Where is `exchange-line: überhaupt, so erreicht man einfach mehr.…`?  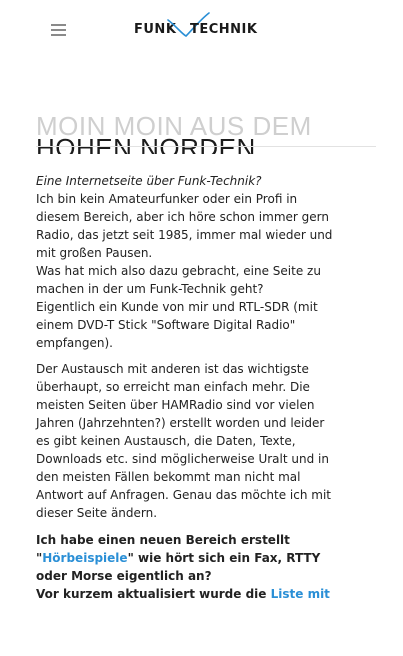 exchange-line: überhaupt, so erreicht man einfach mehr.… is located at coordinates (173, 387).